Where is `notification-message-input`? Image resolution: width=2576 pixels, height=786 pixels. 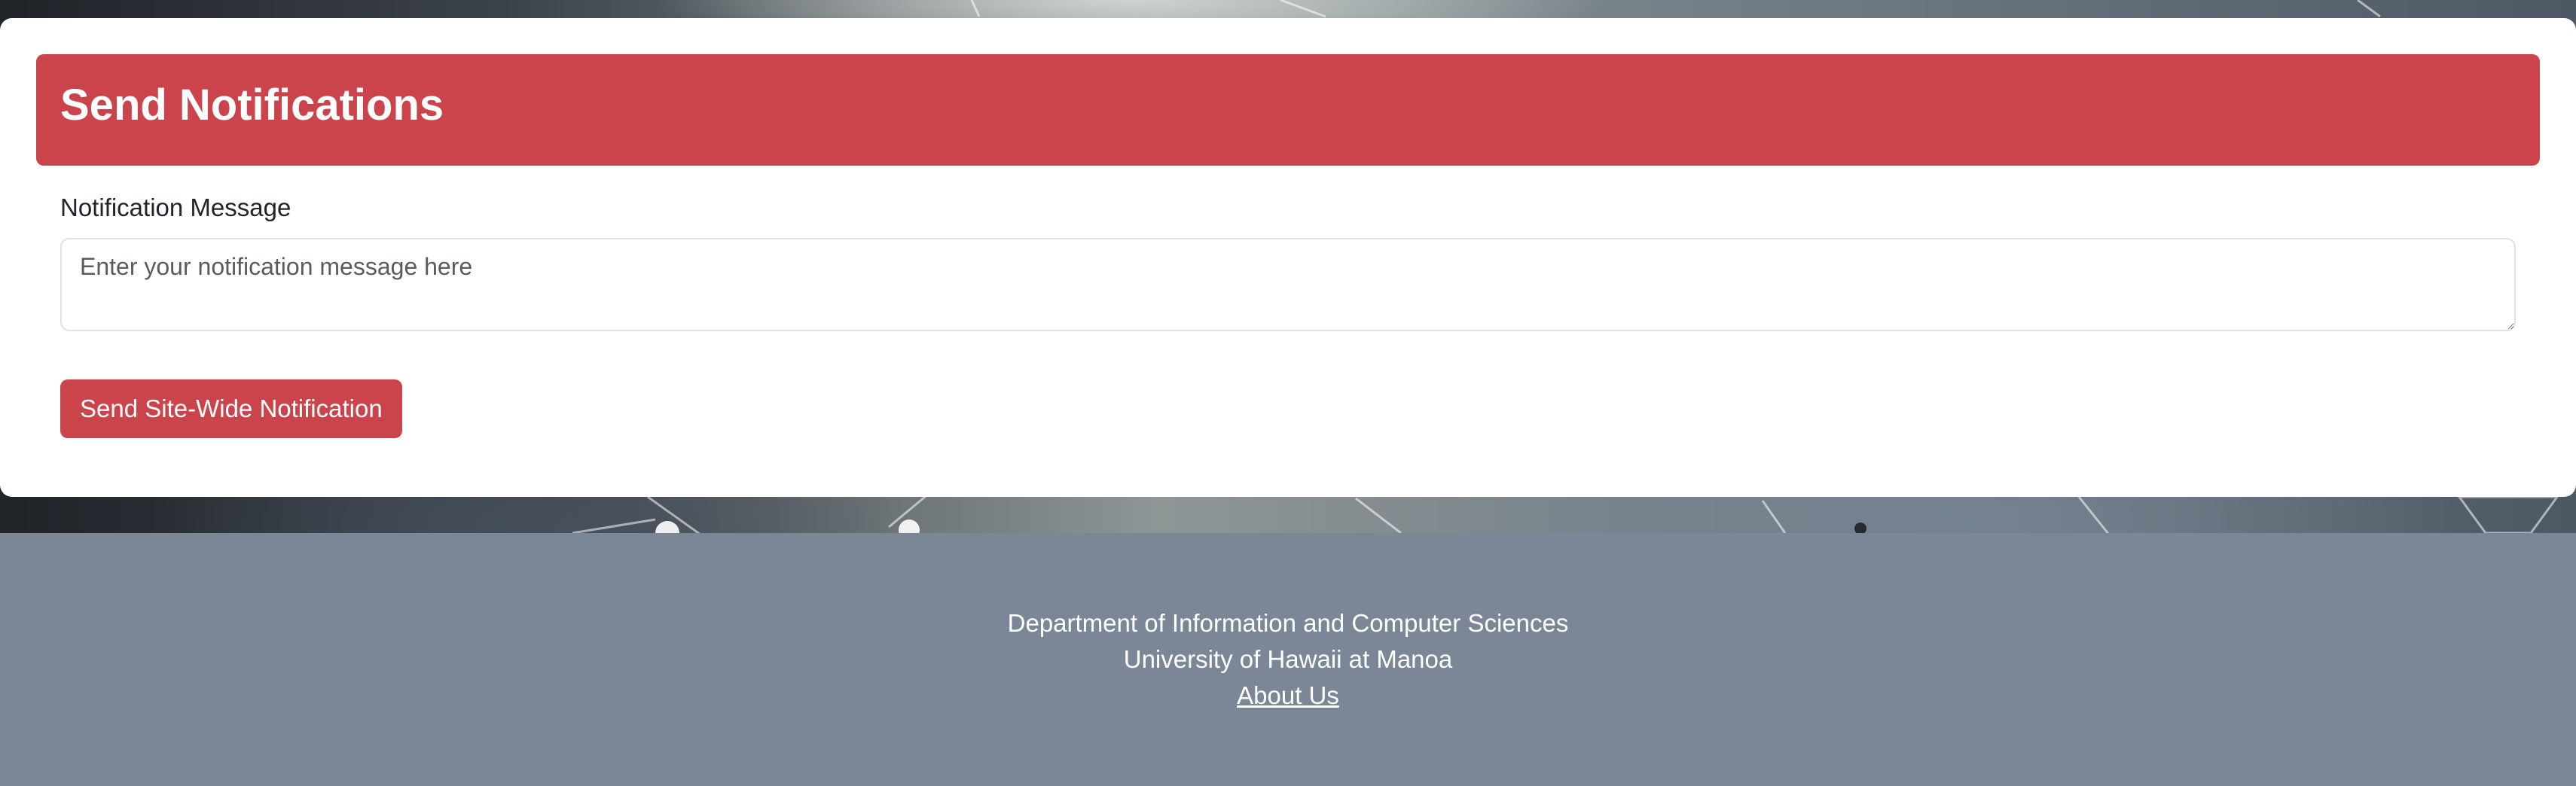 notification-message-input is located at coordinates (1288, 284).